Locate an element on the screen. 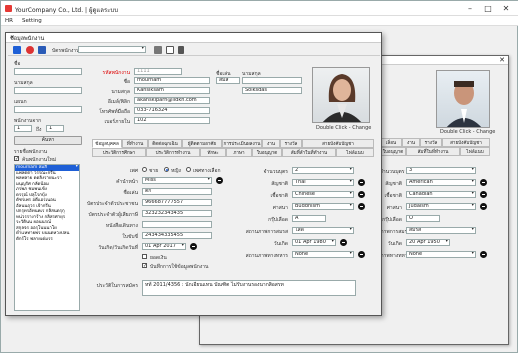 Image resolution: width=518 pixels, height=353 pixels. gender-male-label: ชาย is located at coordinates (154, 171).